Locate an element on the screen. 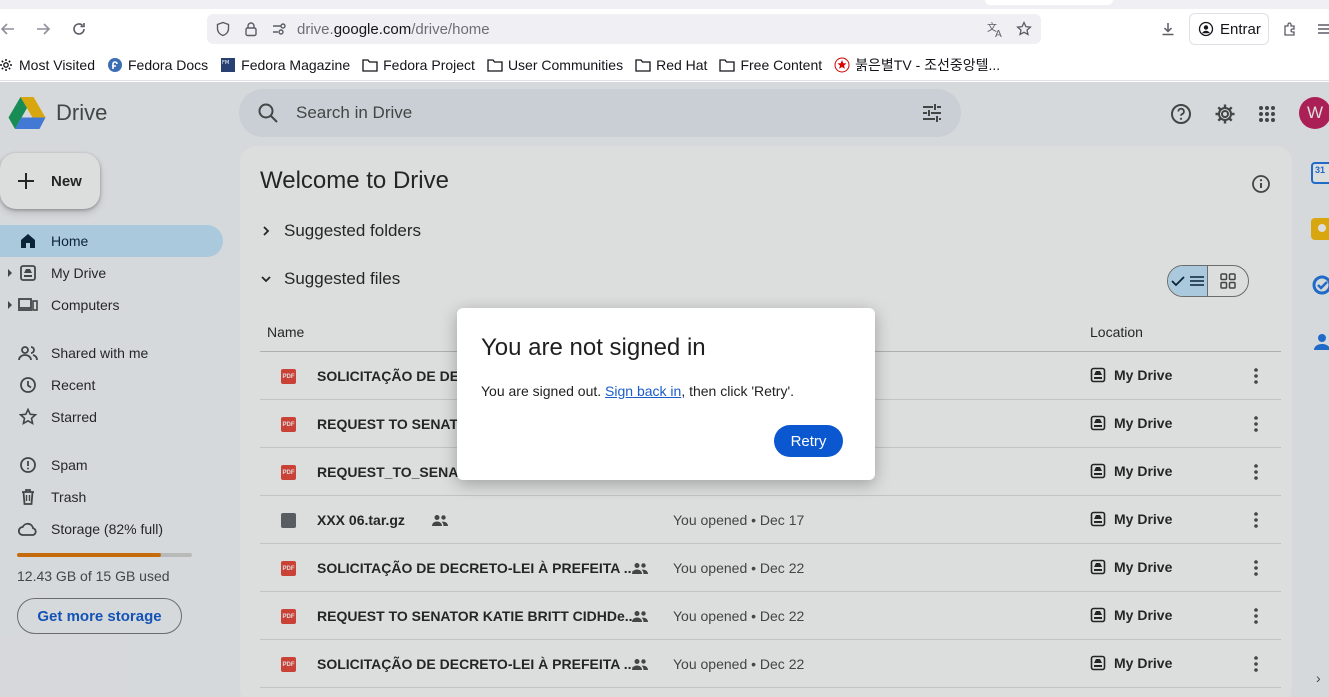 The height and width of the screenshot is (697, 1329). dialog-message-start: You are signed out. is located at coordinates (543, 391).